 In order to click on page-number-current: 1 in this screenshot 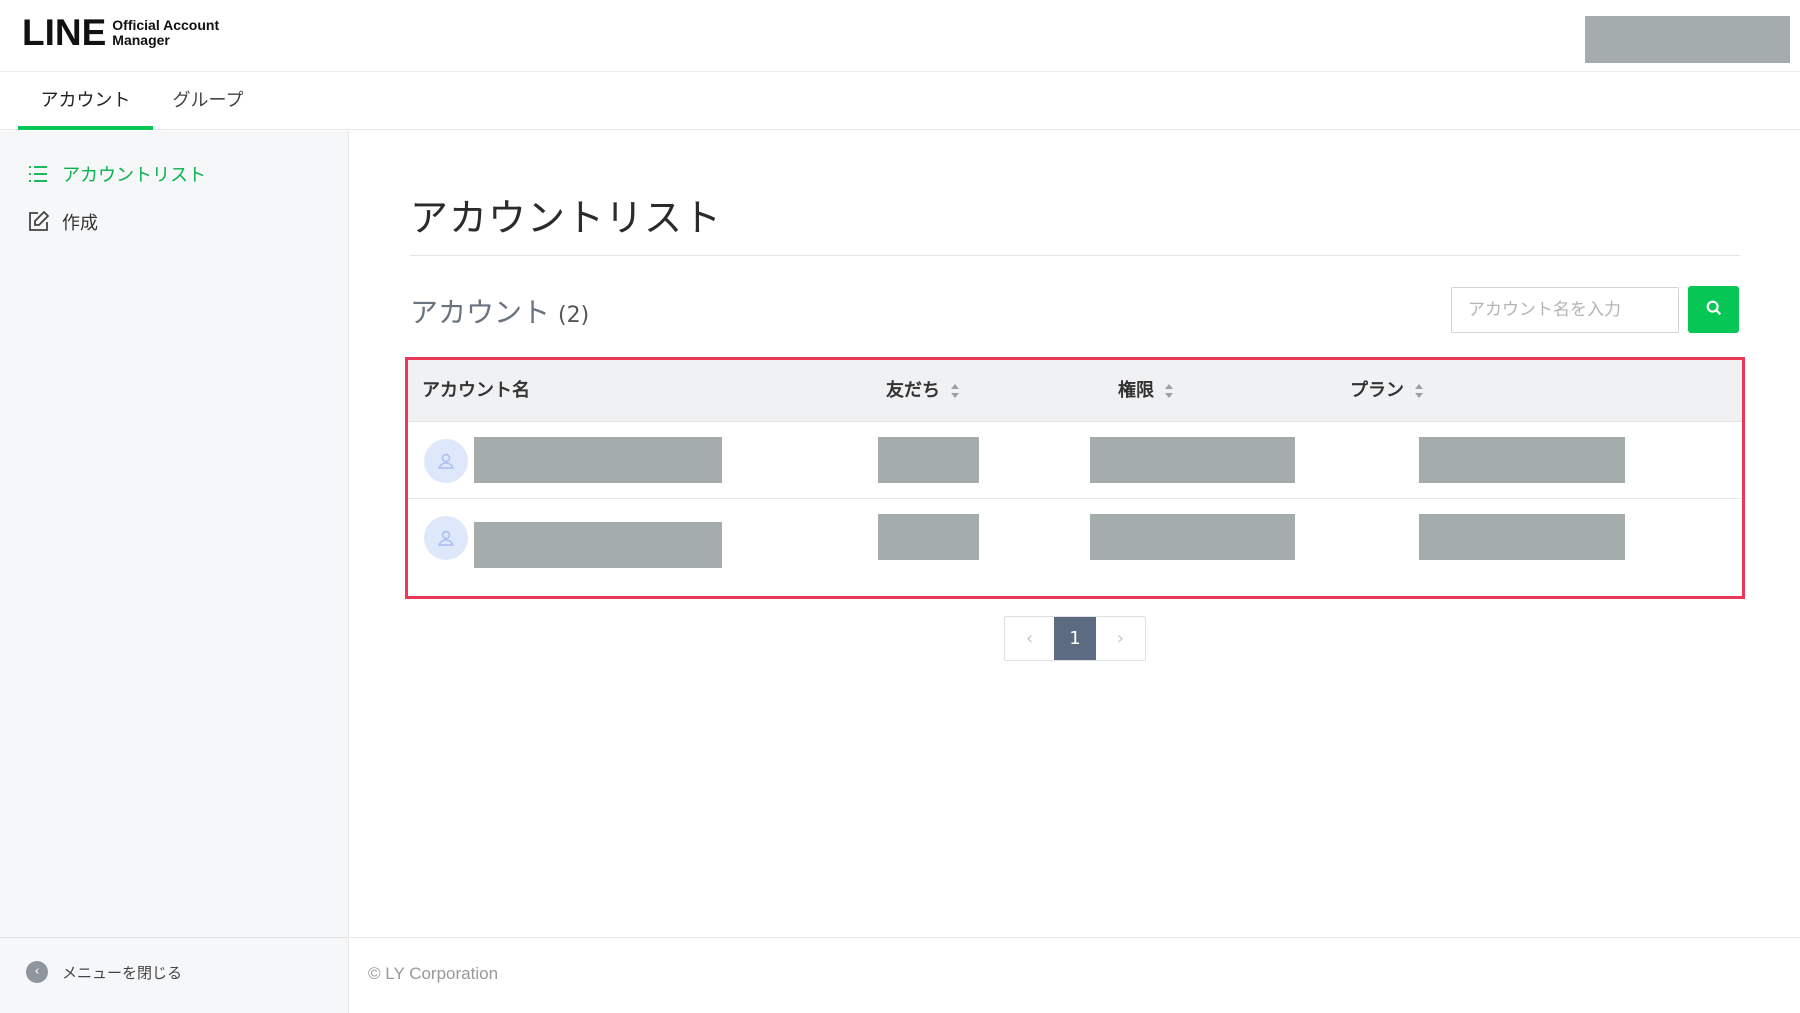, I will do `click(1075, 638)`.